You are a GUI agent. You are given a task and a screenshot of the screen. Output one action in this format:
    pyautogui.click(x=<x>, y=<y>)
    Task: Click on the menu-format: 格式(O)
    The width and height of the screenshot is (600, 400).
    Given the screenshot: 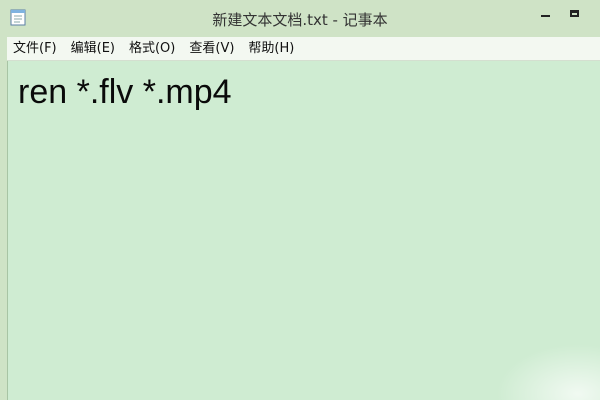 What is the action you would take?
    pyautogui.click(x=152, y=48)
    